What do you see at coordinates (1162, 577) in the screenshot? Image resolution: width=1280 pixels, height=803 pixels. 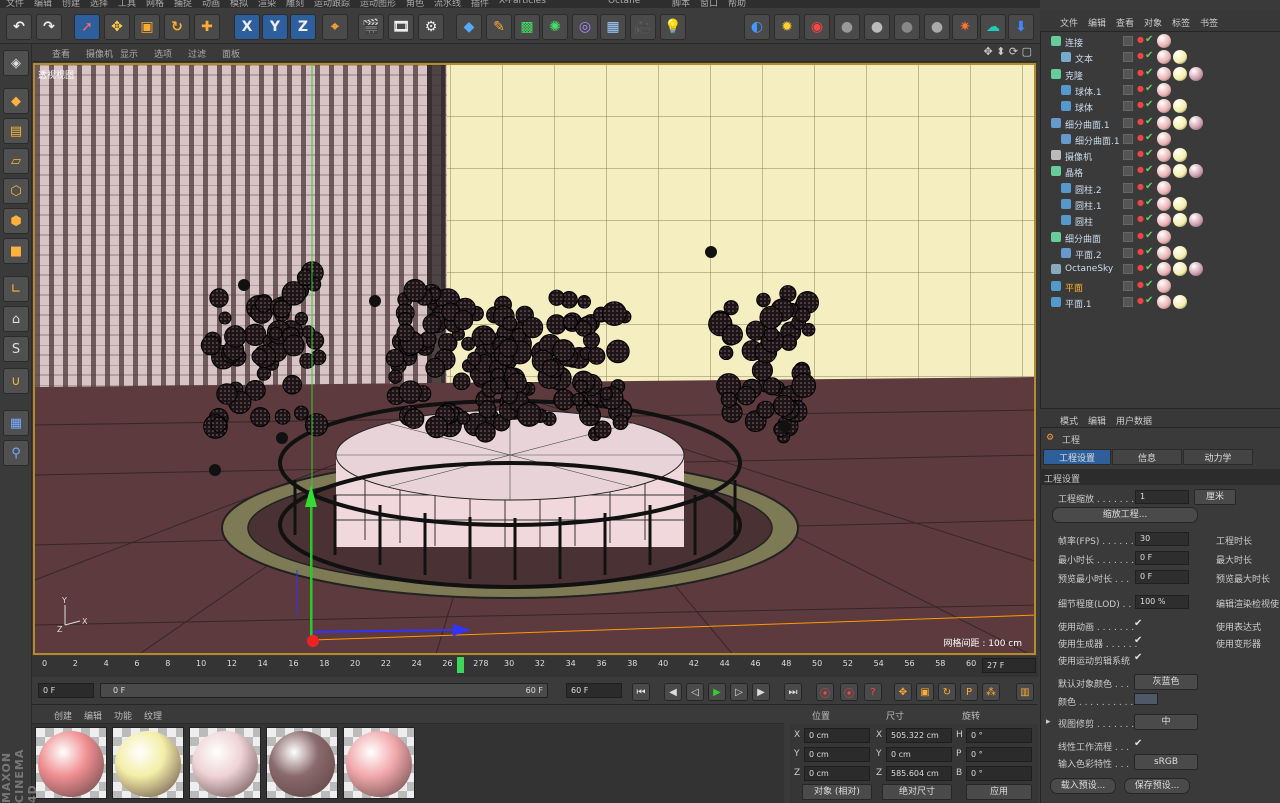 I see `preview-min-input: 0 F` at bounding box center [1162, 577].